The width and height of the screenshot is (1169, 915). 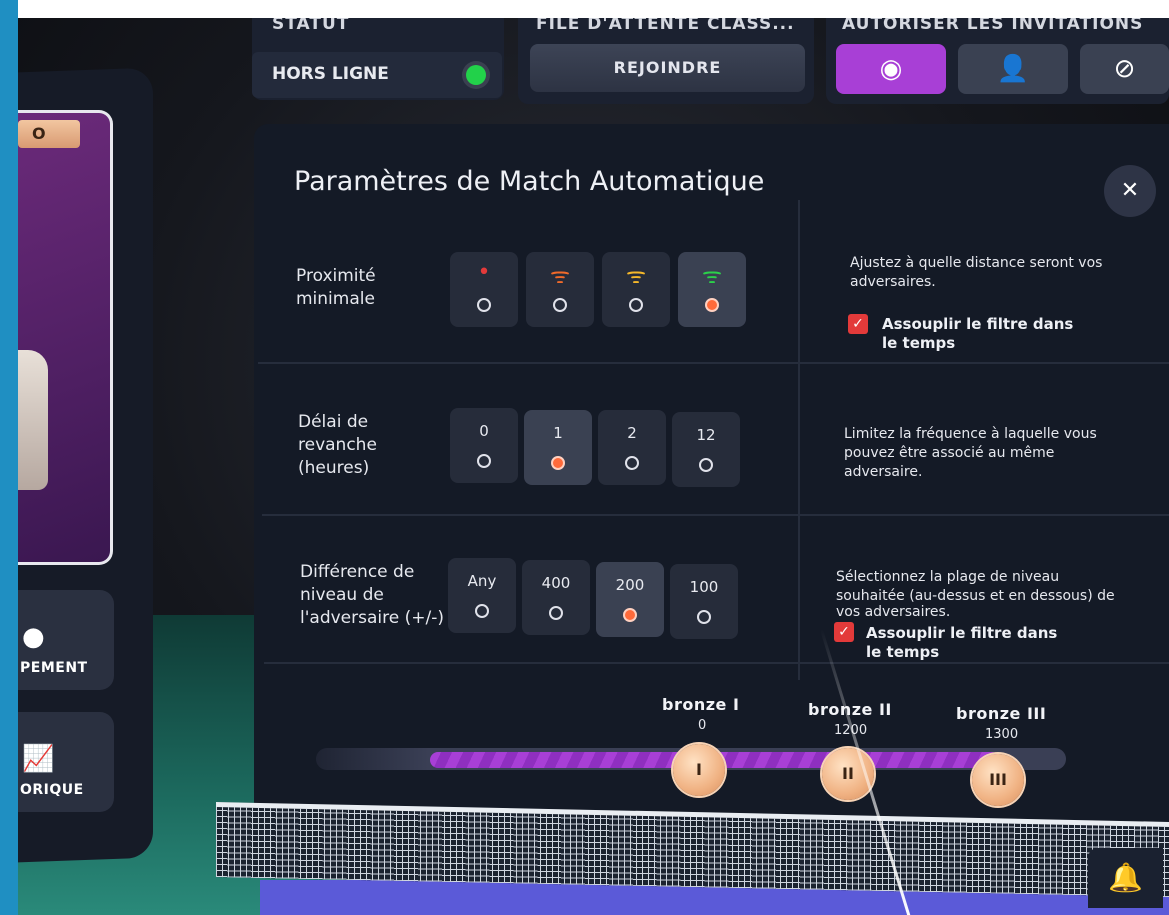 What do you see at coordinates (336, 276) in the screenshot?
I see `proximity-label-line: Proximité` at bounding box center [336, 276].